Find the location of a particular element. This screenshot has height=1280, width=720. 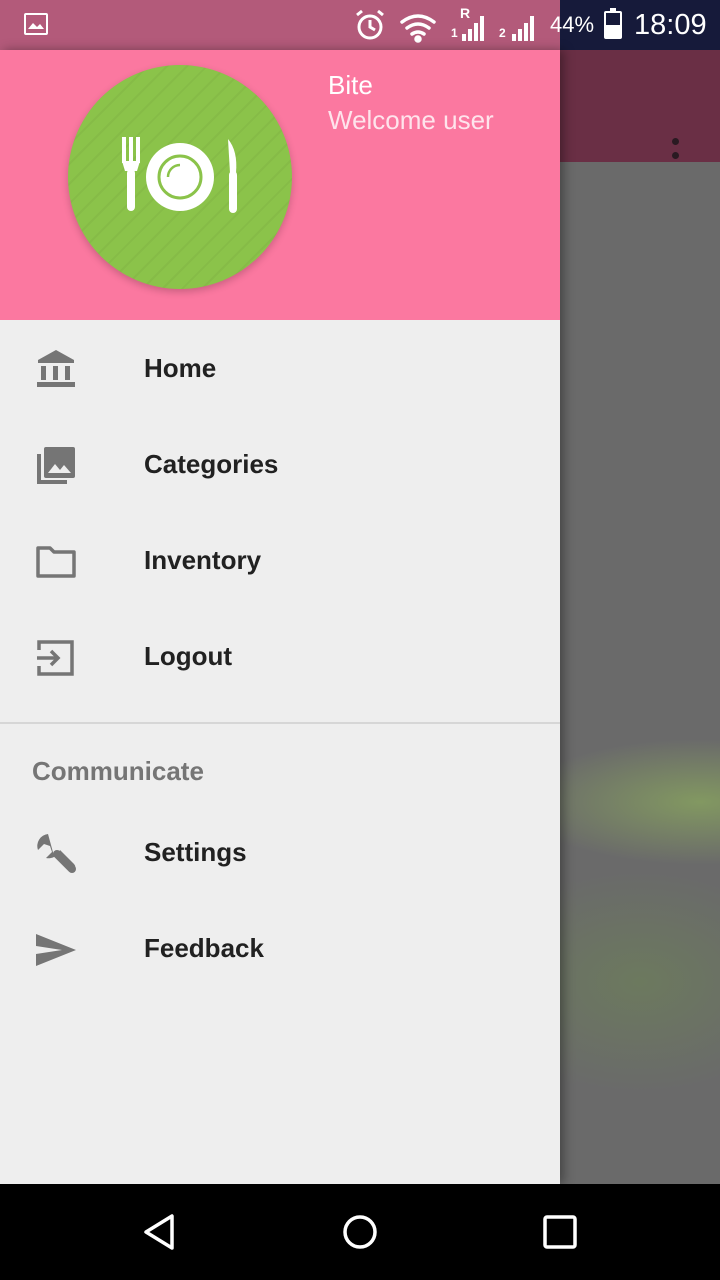

menu-item-label: Inventory is located at coordinates (203, 560).